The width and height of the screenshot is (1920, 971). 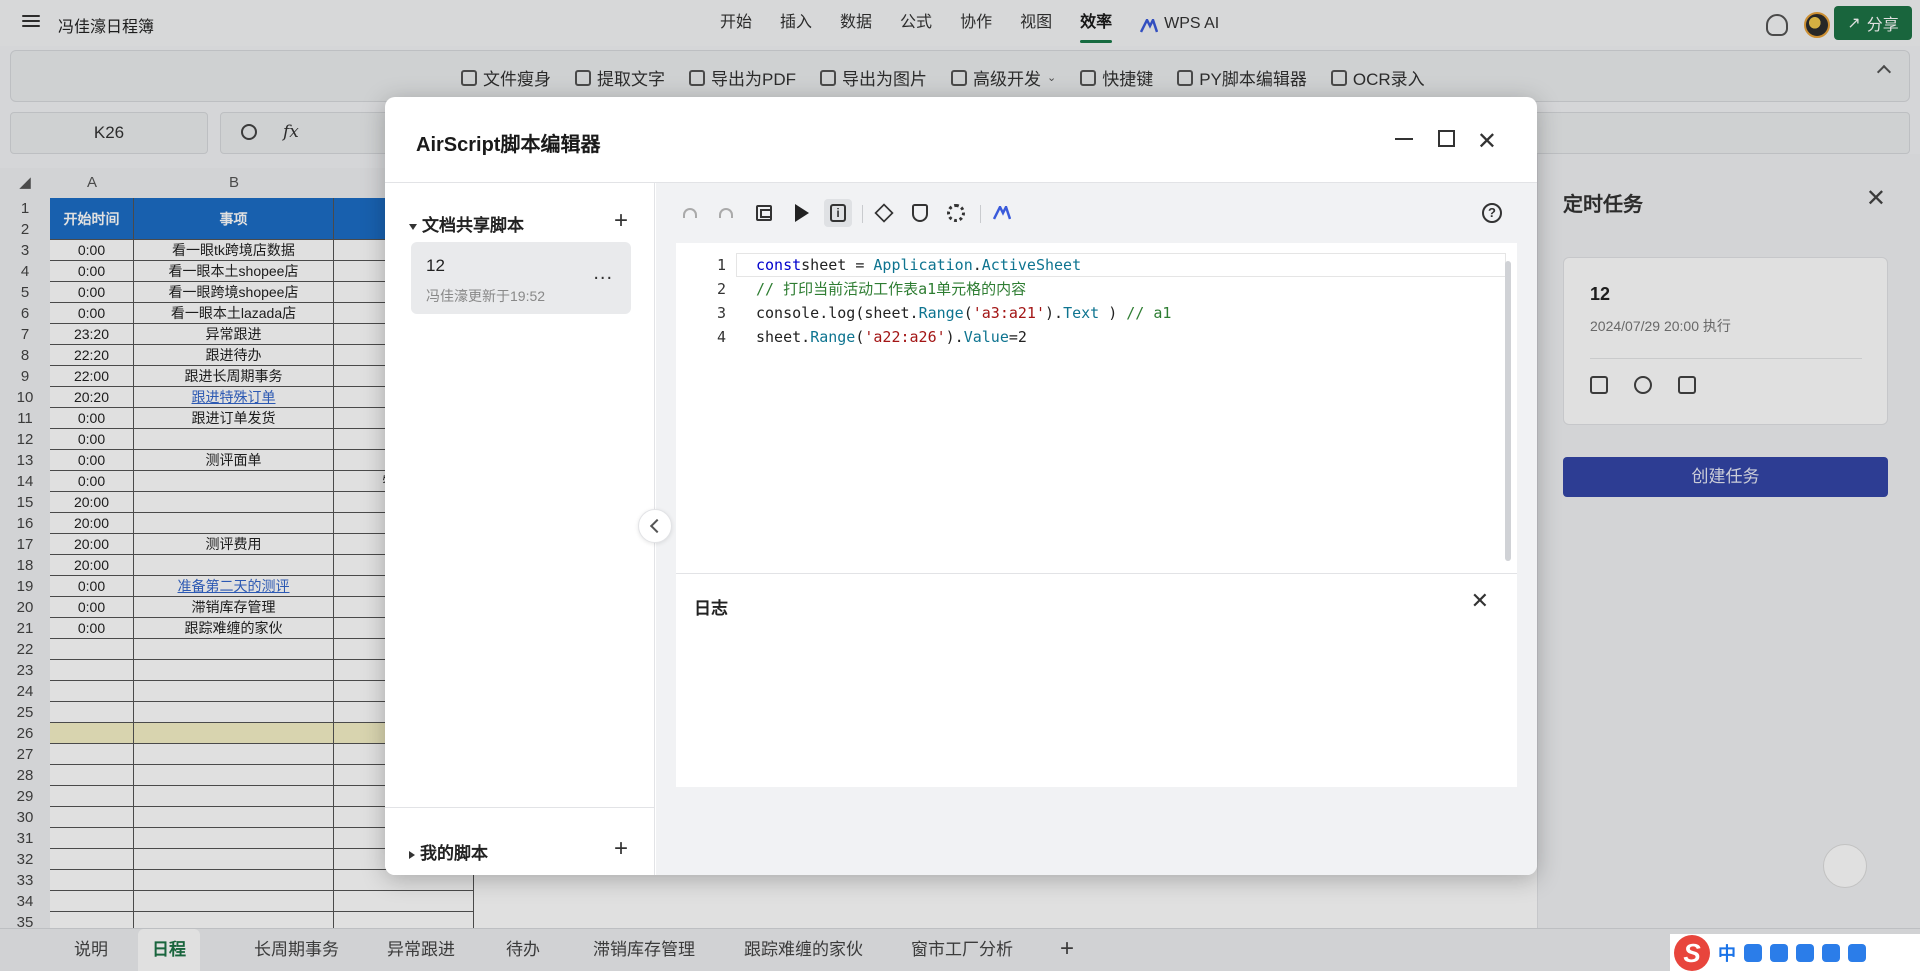 I want to click on code-text: sheet.Range('a22:a26').Value=2, so click(x=891, y=337).